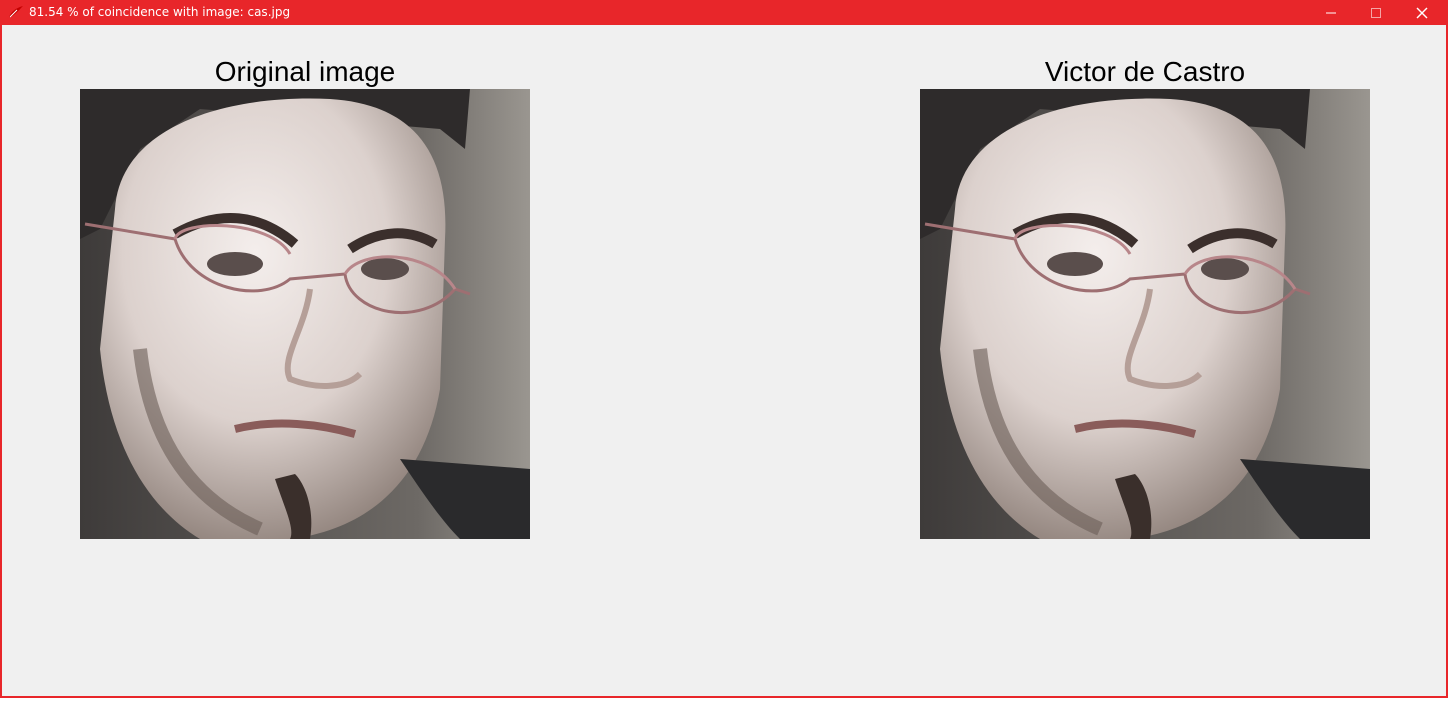  I want to click on close-icon, so click(1422, 13).